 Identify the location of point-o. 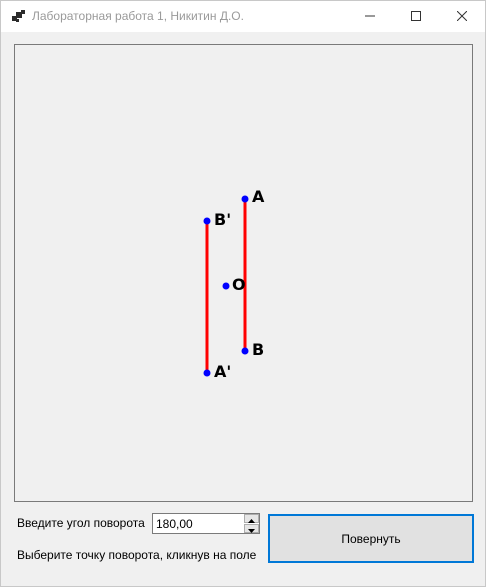
(226, 286).